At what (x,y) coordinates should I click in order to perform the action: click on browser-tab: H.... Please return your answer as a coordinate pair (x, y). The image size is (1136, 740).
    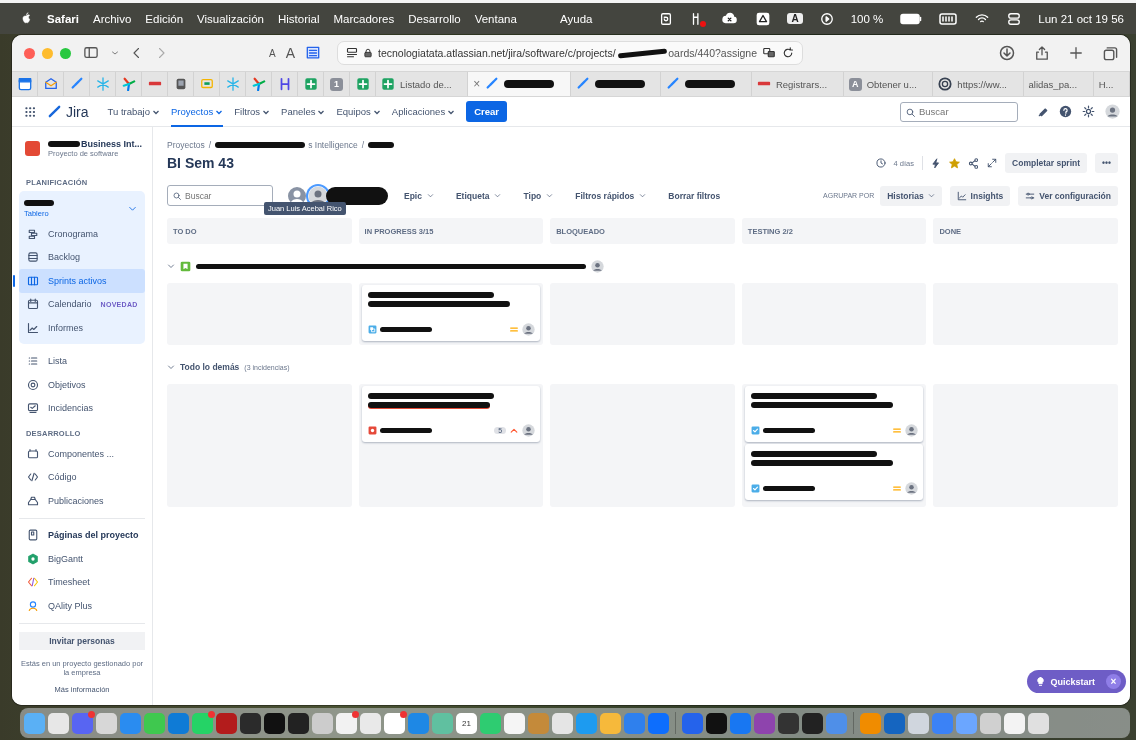
    Looking at the image, I should click on (1111, 84).